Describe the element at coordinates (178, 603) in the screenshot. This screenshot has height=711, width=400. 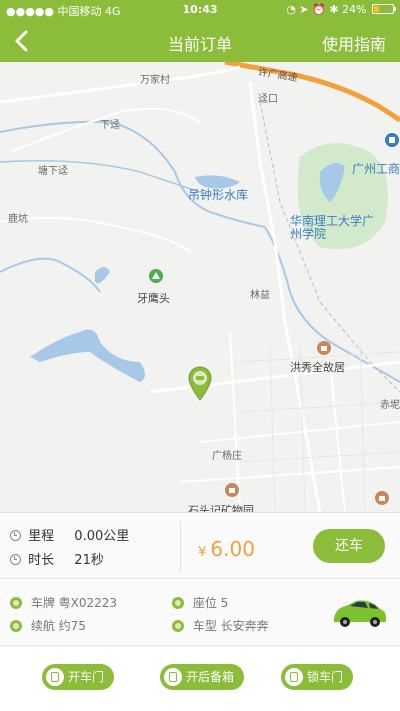
I see `seat-icon` at that location.